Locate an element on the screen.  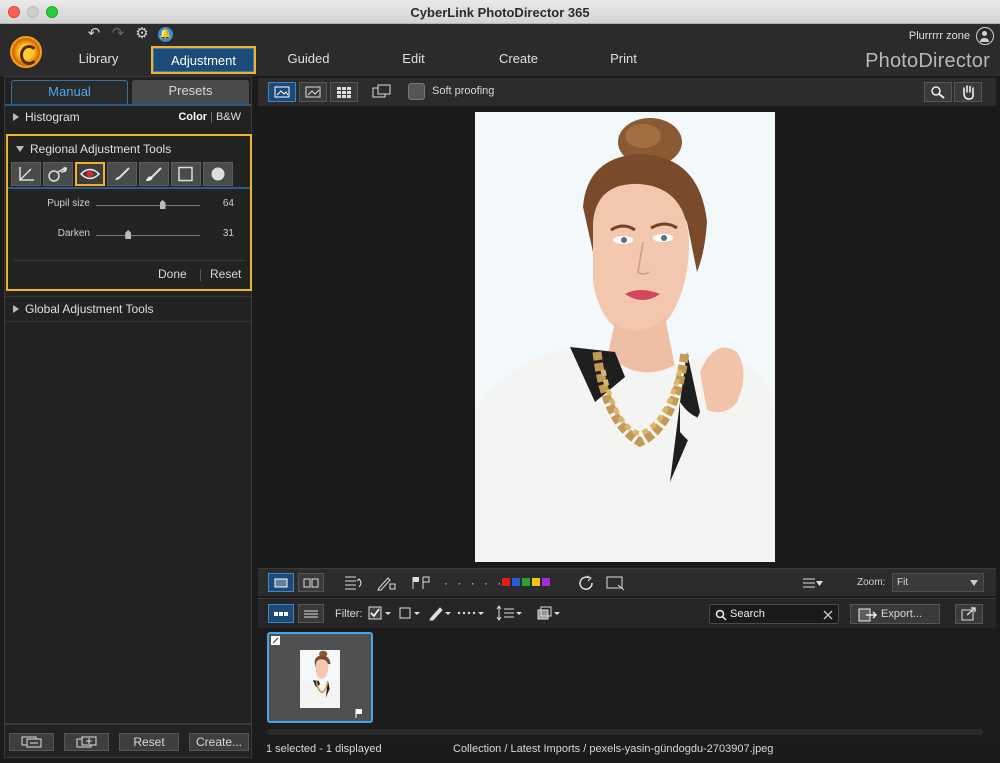
regional-section-header: Regional Adjustment Tools is located at coordinates (131, 149).